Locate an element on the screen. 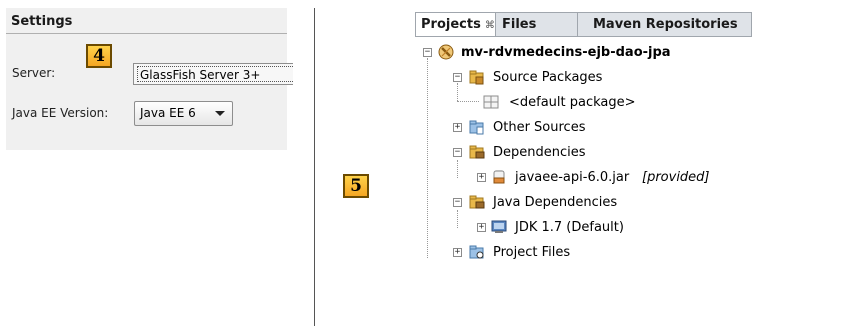  tree-node-java-dependencies: − Java Dependencies is located at coordinates (585, 203).